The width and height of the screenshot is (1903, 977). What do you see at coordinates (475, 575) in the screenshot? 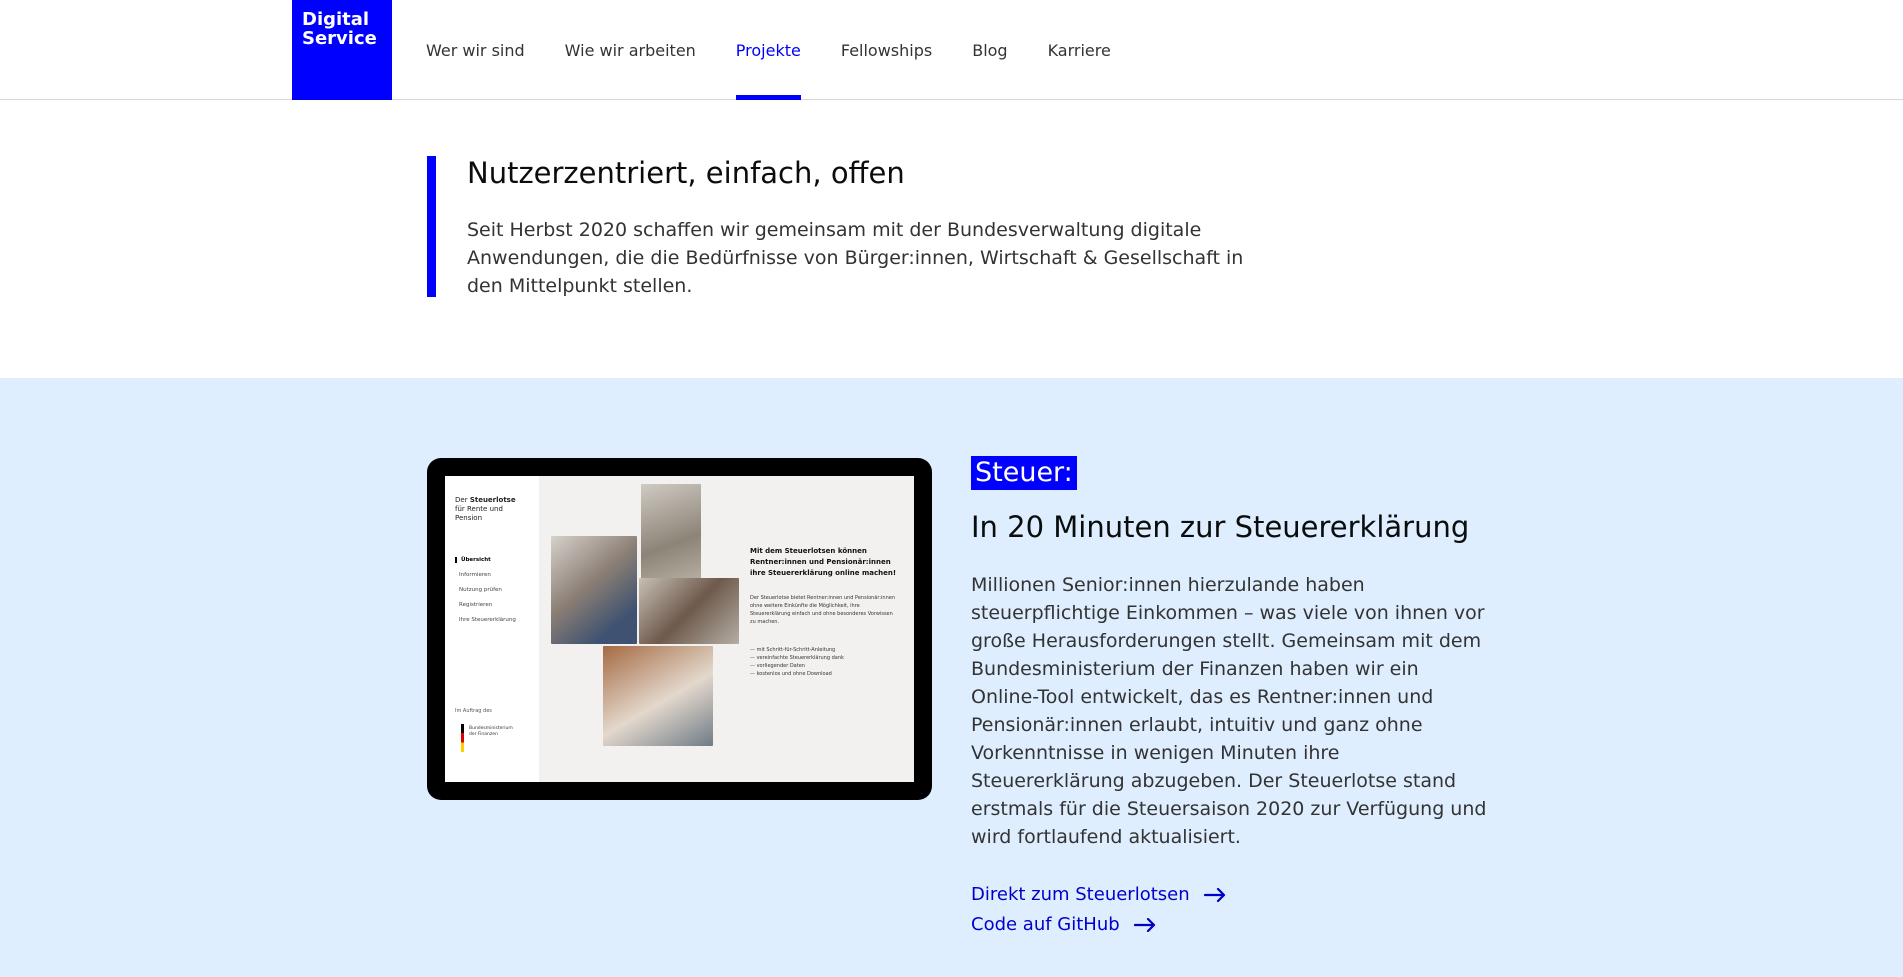
I see `screenshot-menu-item: Informieren` at bounding box center [475, 575].